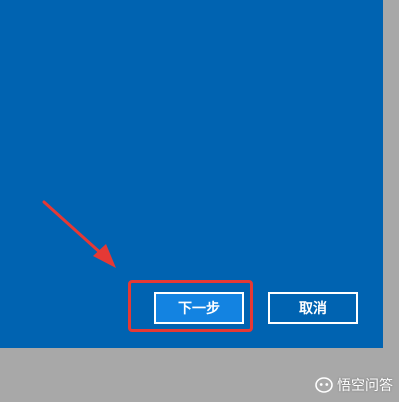 The height and width of the screenshot is (402, 399). Describe the element at coordinates (313, 308) in the screenshot. I see `cancel-button: 取消` at that location.